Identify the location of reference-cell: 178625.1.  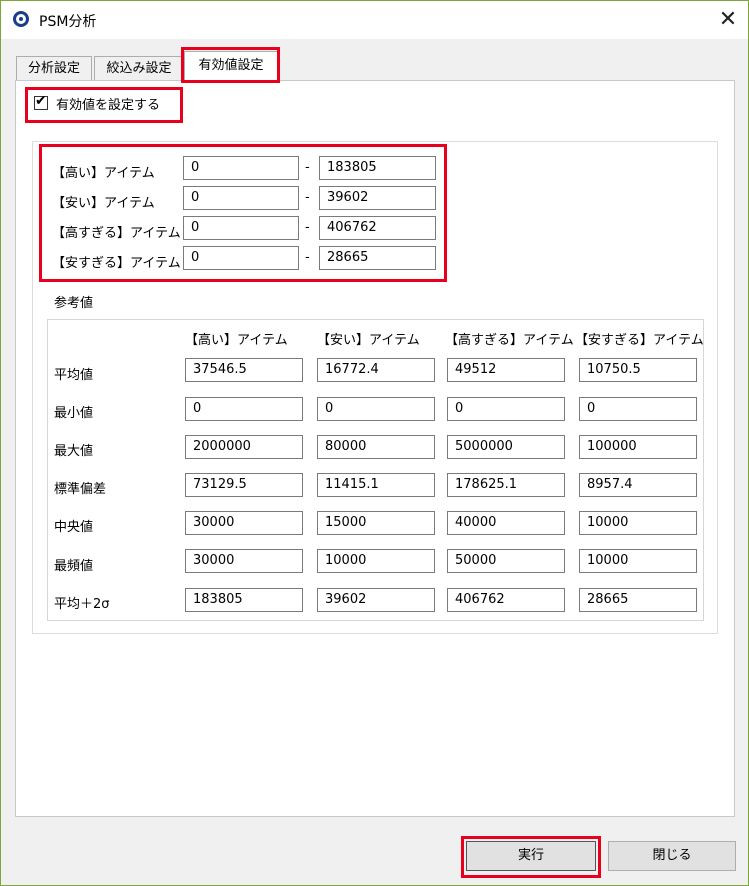
(506, 485).